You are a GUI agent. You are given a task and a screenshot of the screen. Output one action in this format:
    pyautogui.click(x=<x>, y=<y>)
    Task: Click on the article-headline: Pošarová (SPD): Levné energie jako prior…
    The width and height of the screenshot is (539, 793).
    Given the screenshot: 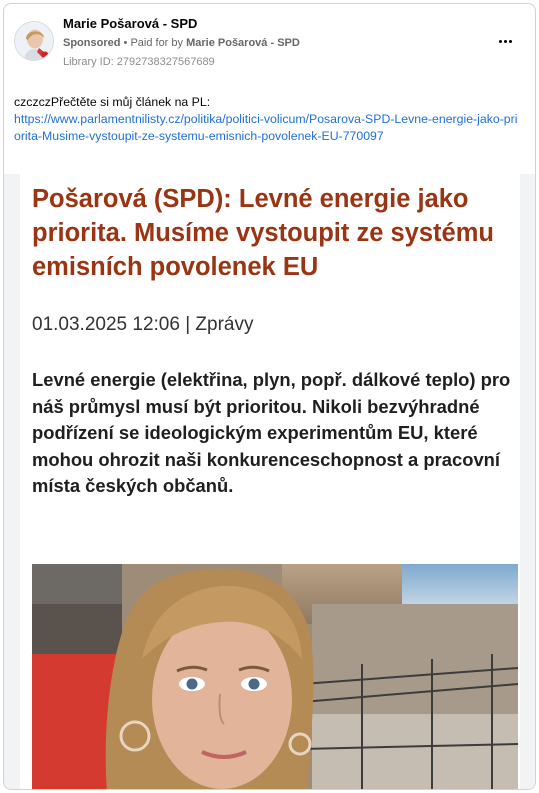 What is the action you would take?
    pyautogui.click(x=263, y=233)
    